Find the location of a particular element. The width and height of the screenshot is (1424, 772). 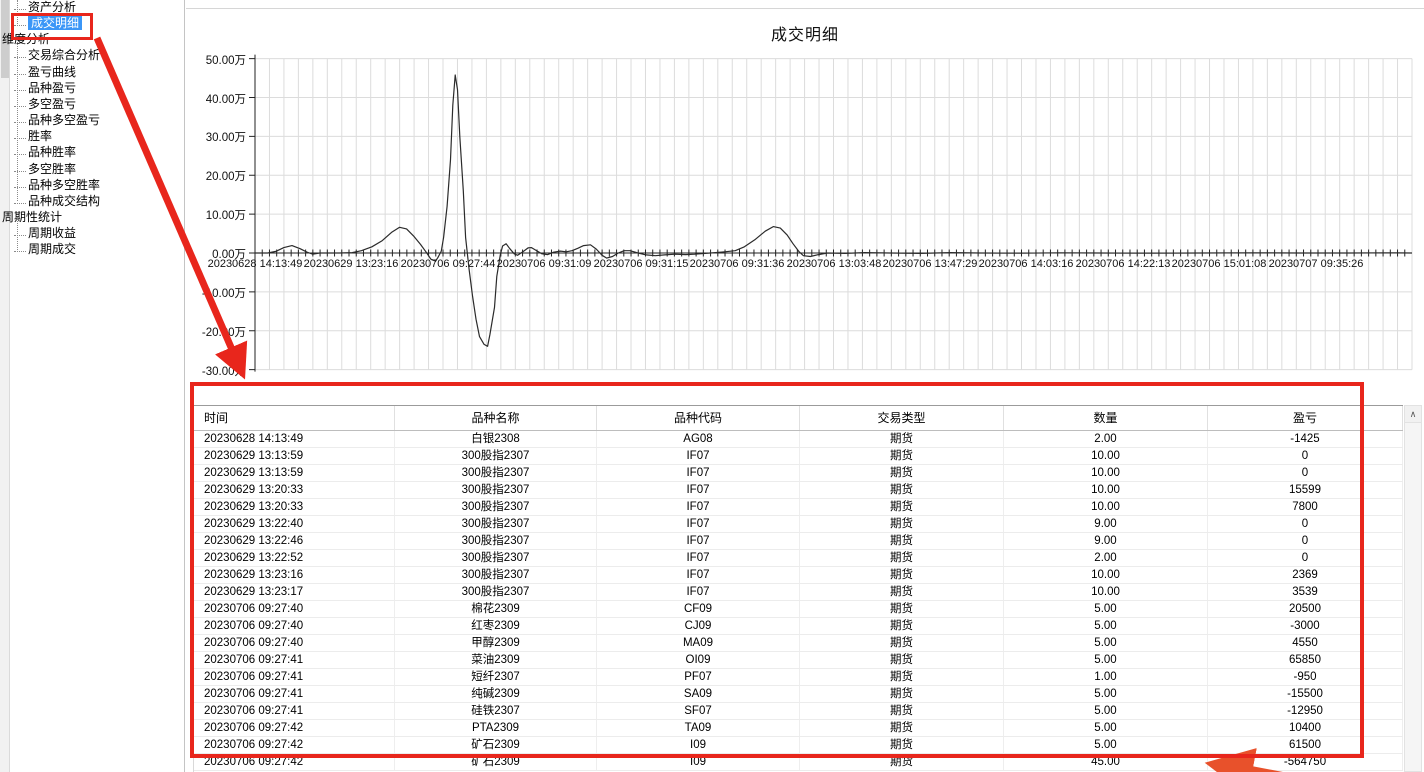

sidebar-item-6: 多空盈亏 is located at coordinates (45, 104).